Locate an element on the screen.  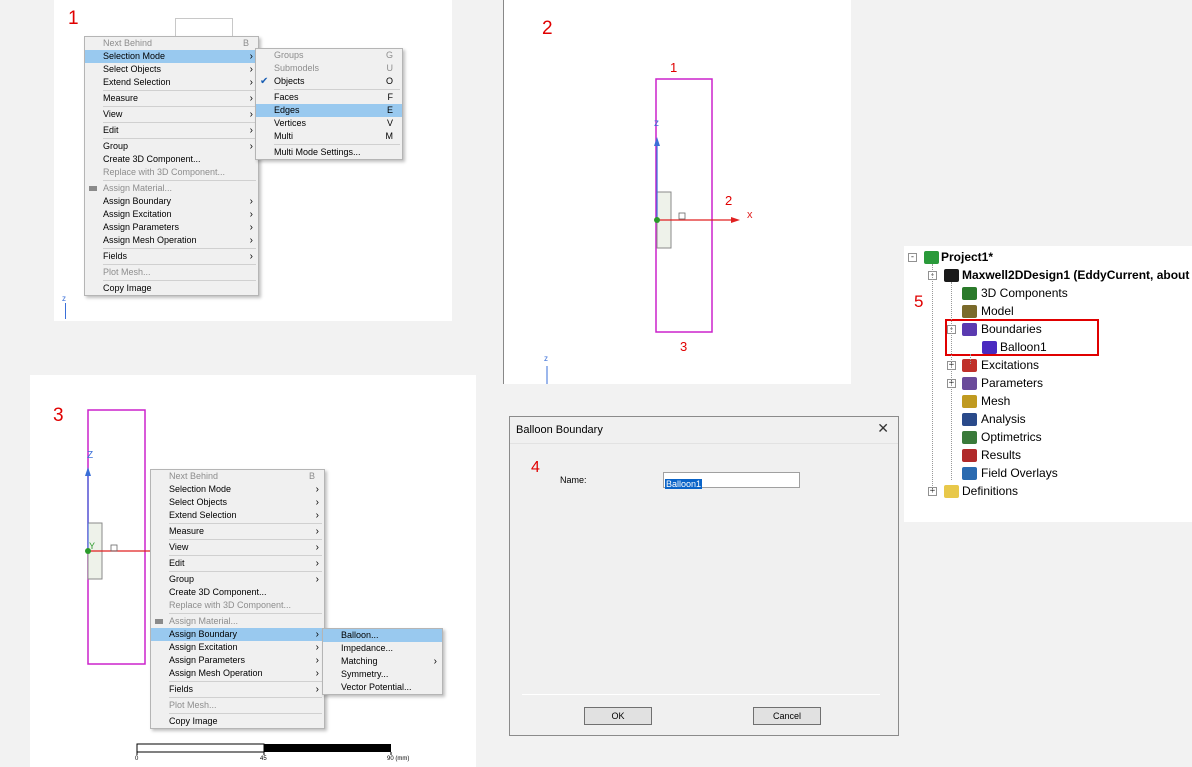
tree-node-boundaries: Boundaries is located at coordinates (1011, 329).